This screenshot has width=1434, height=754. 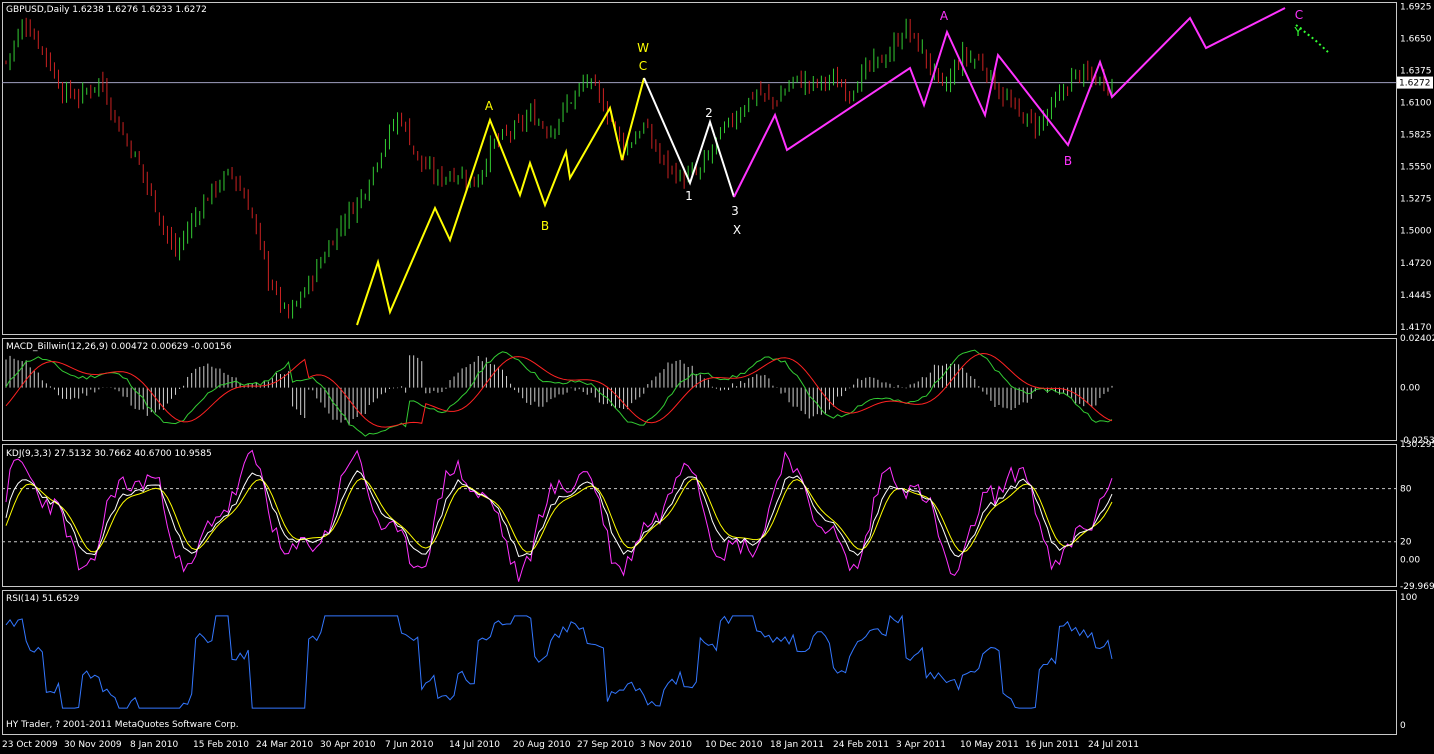 What do you see at coordinates (1416, 72) in the screenshot?
I see `price-y-tick: 1.6375` at bounding box center [1416, 72].